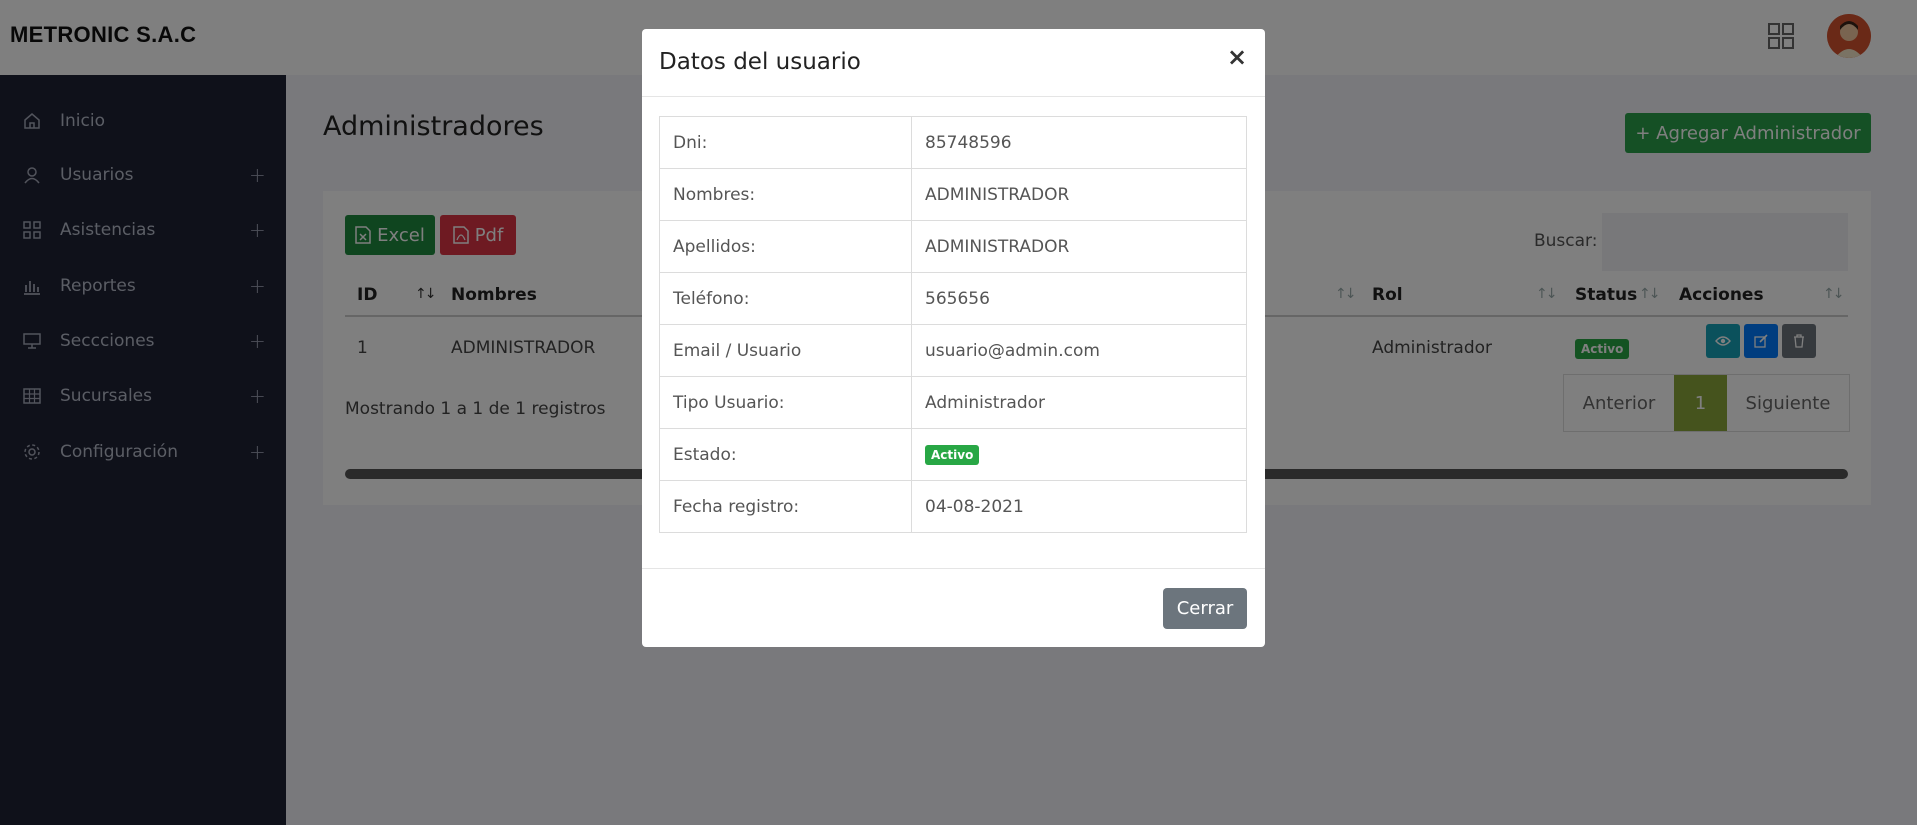 The height and width of the screenshot is (825, 1917). What do you see at coordinates (1079, 350) in the screenshot?
I see `detail-value: usuario@admin.com` at bounding box center [1079, 350].